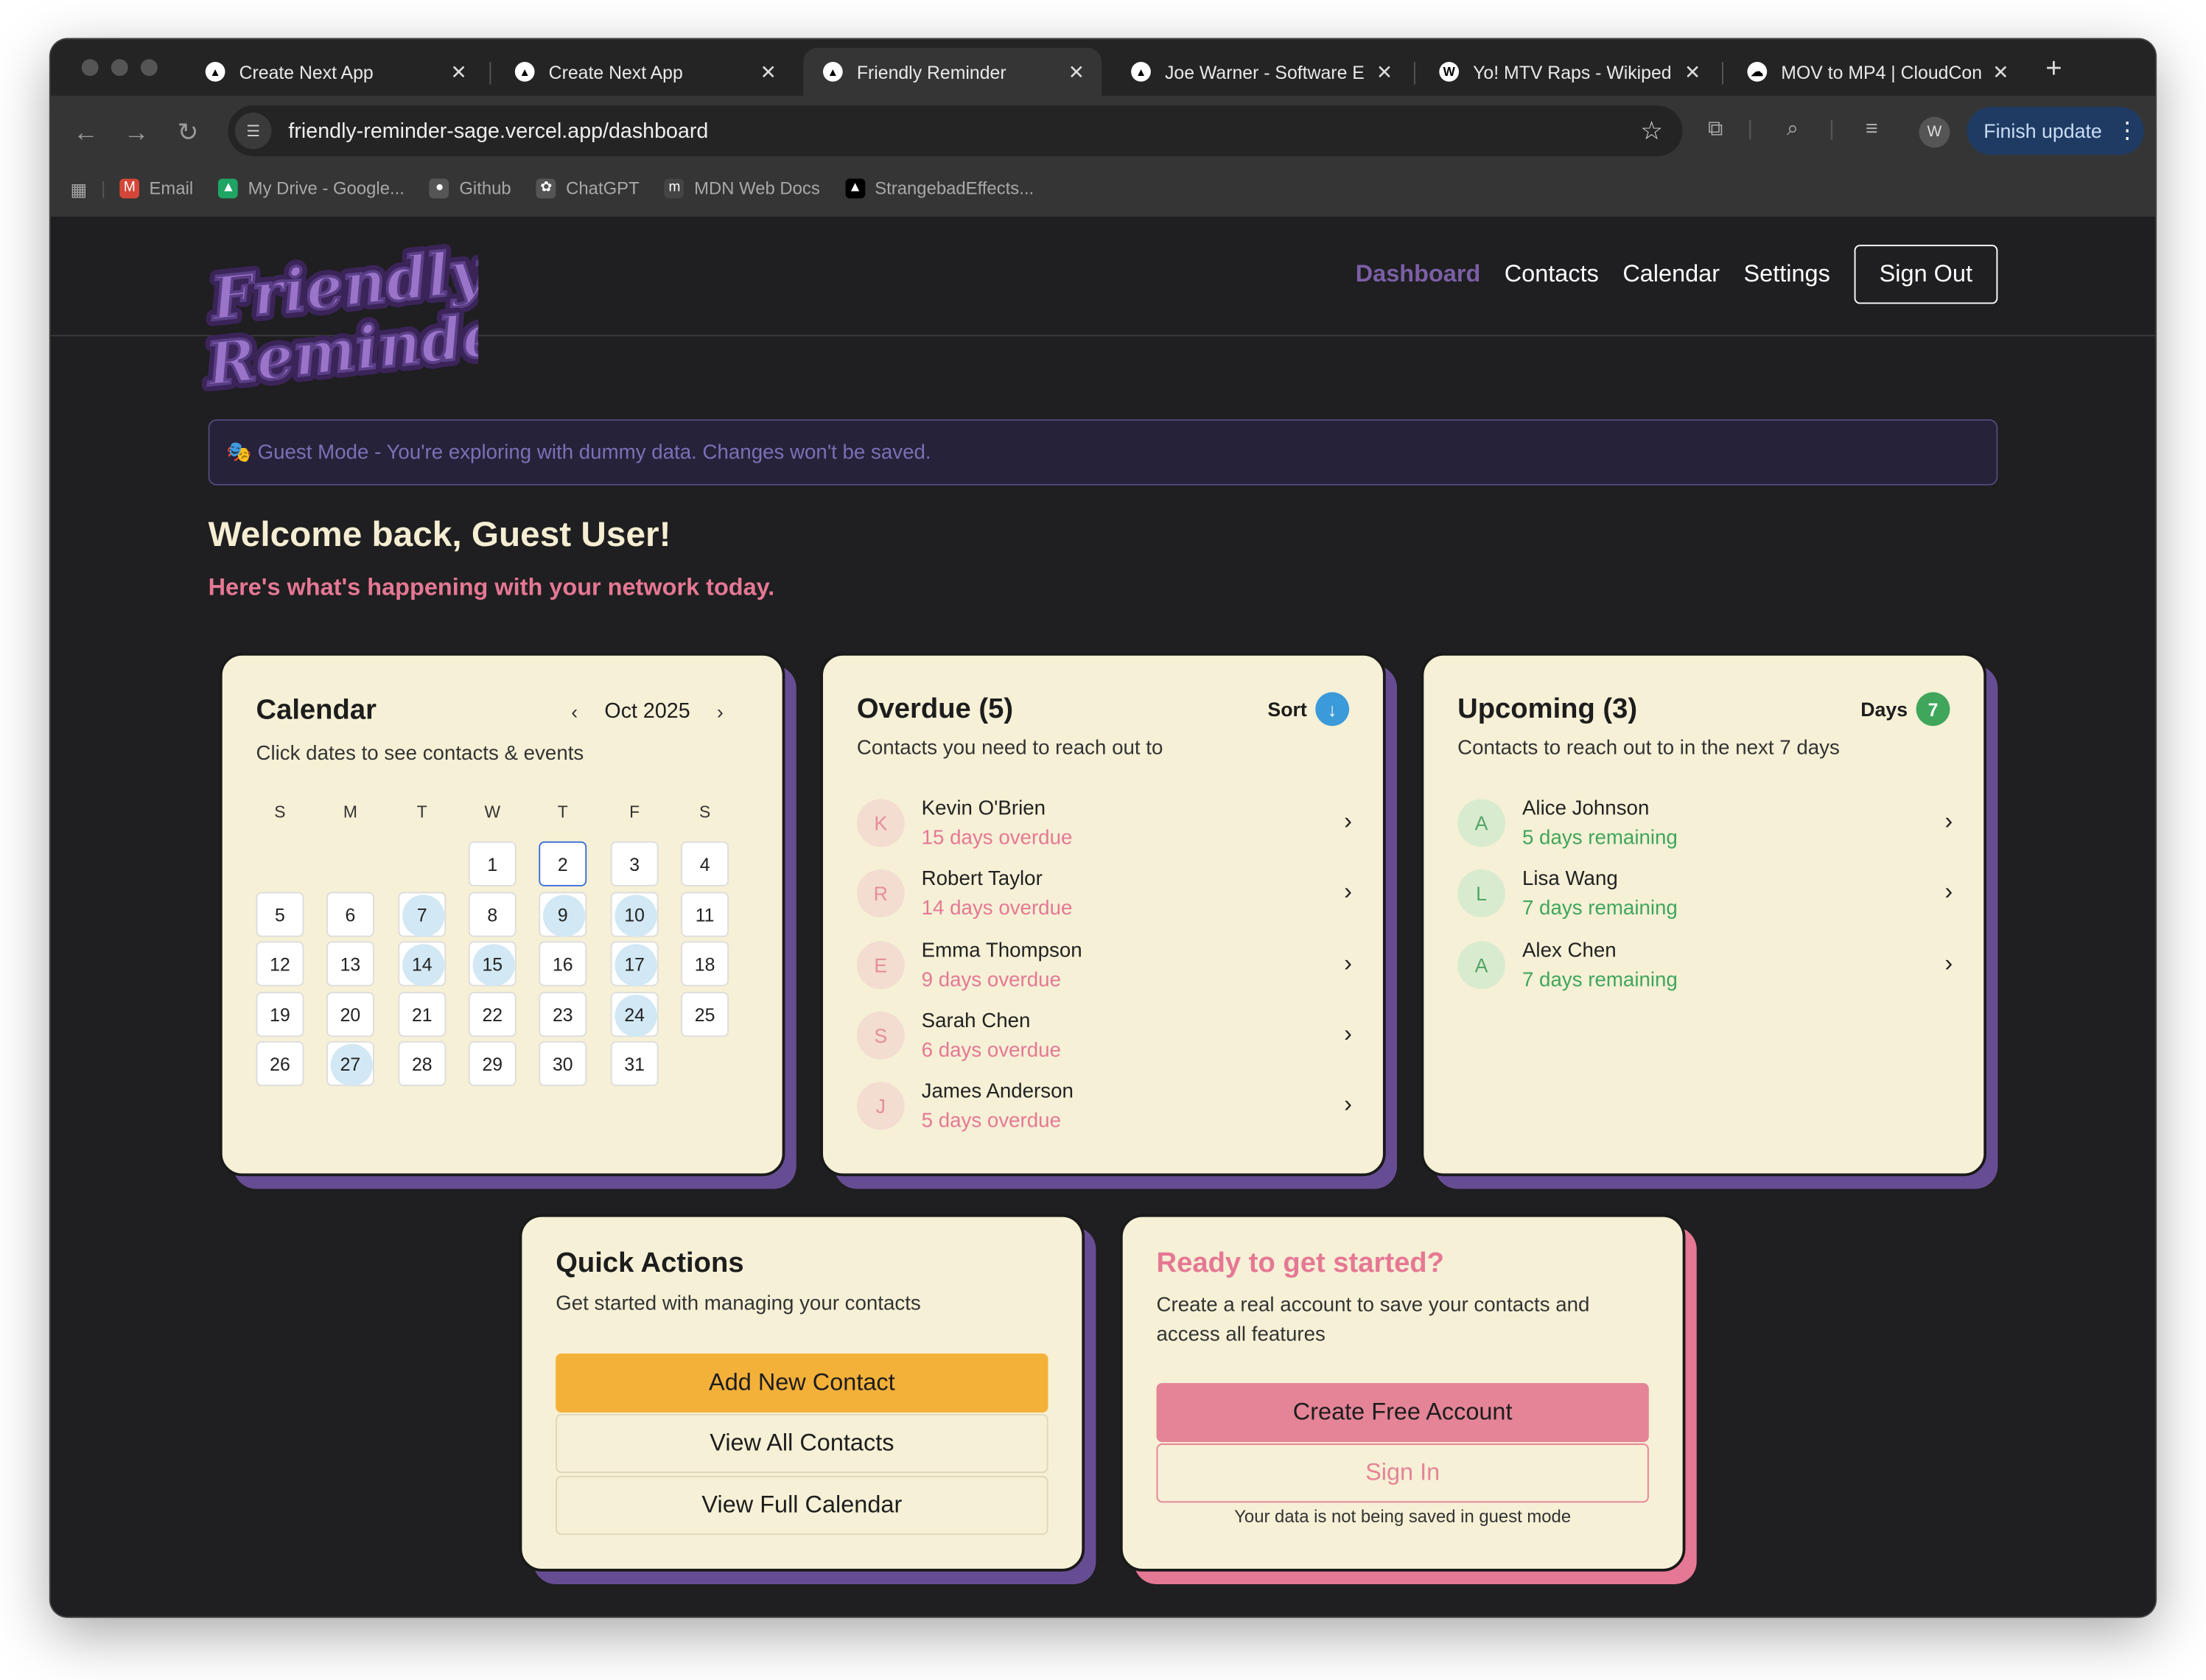 The height and width of the screenshot is (1680, 2206). What do you see at coordinates (563, 1063) in the screenshot?
I see `calendar-day: 30` at bounding box center [563, 1063].